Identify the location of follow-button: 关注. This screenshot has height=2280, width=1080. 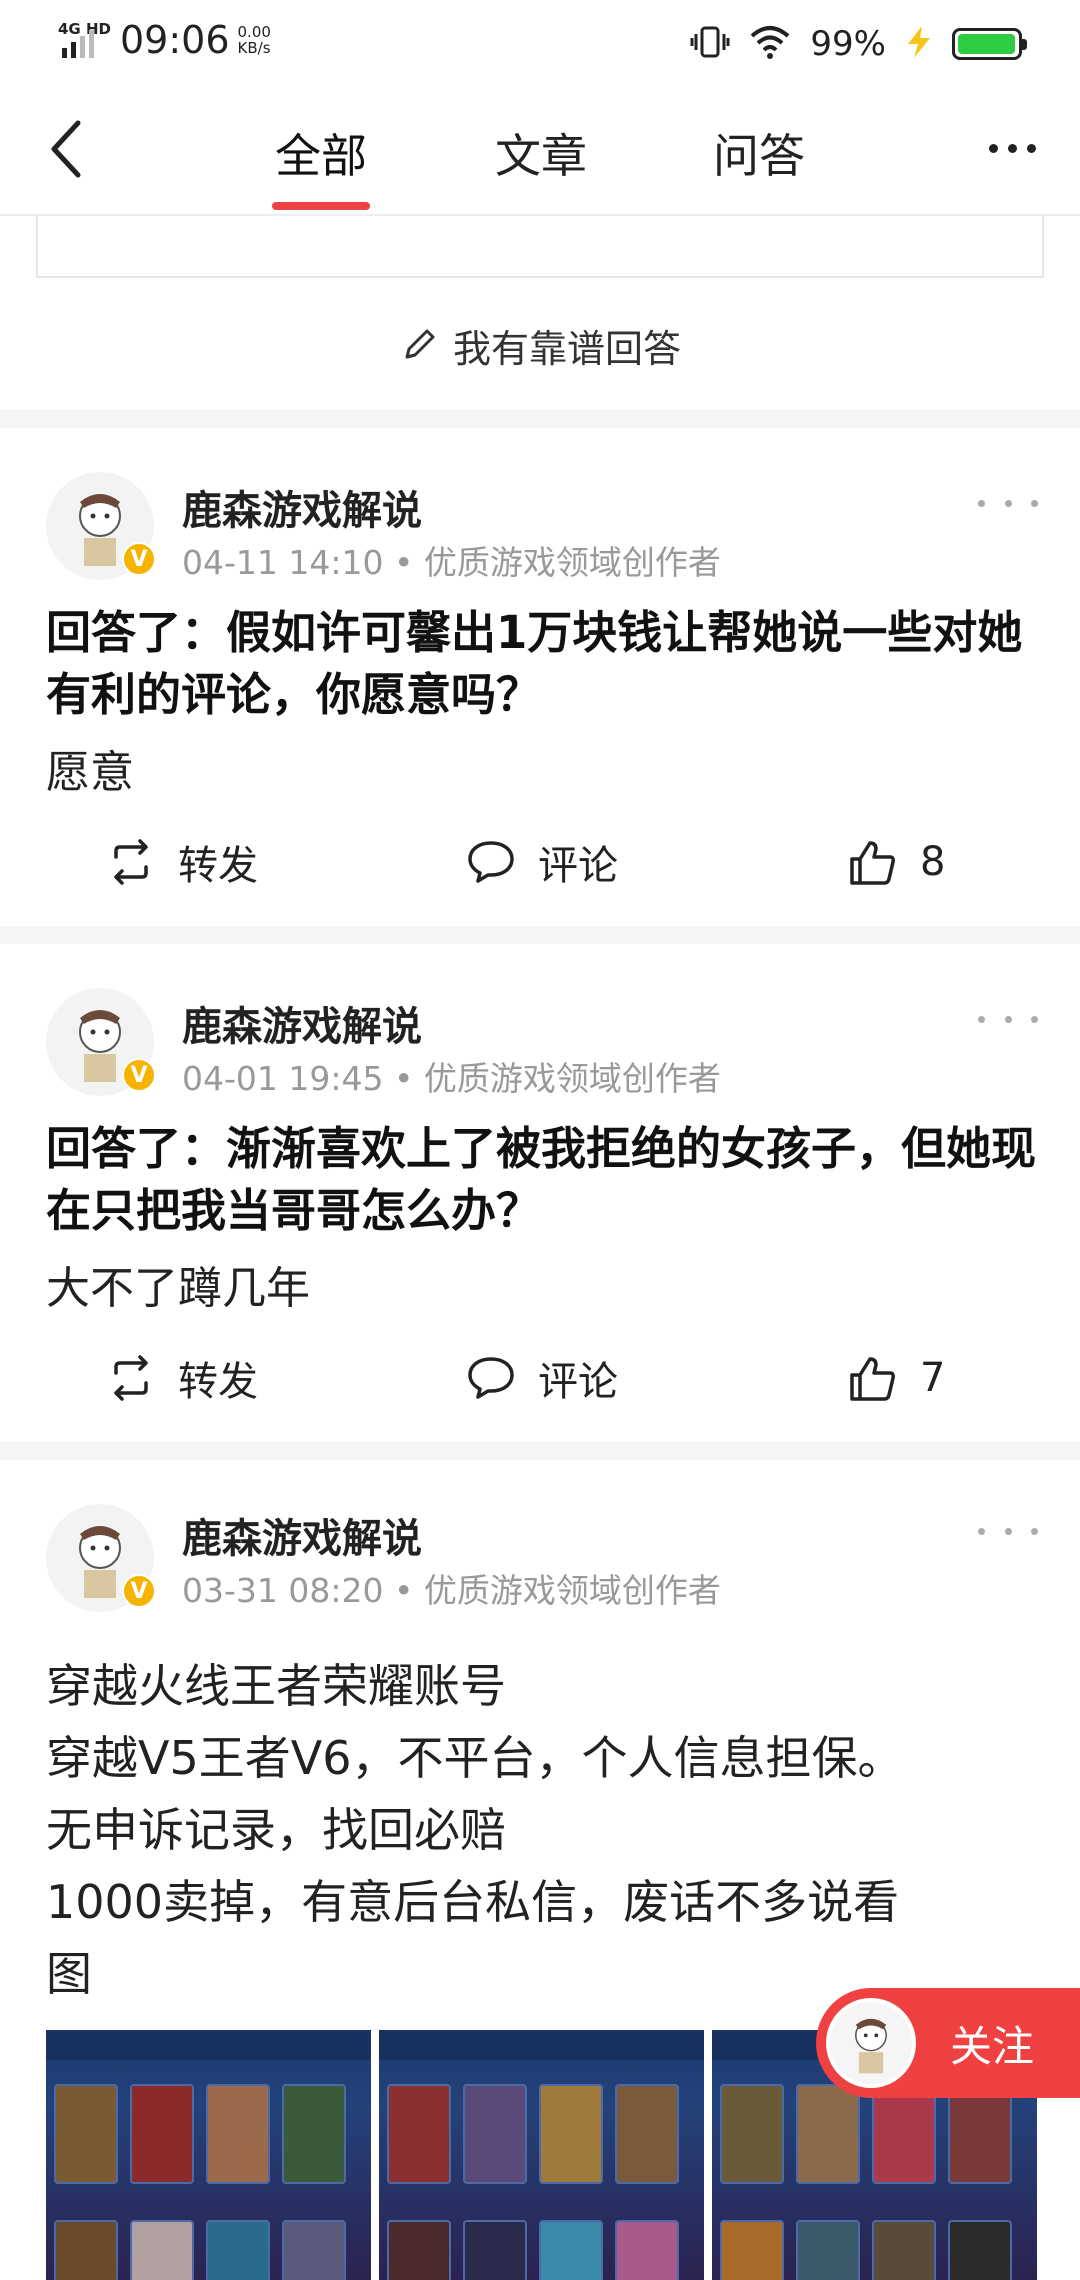
(948, 2043).